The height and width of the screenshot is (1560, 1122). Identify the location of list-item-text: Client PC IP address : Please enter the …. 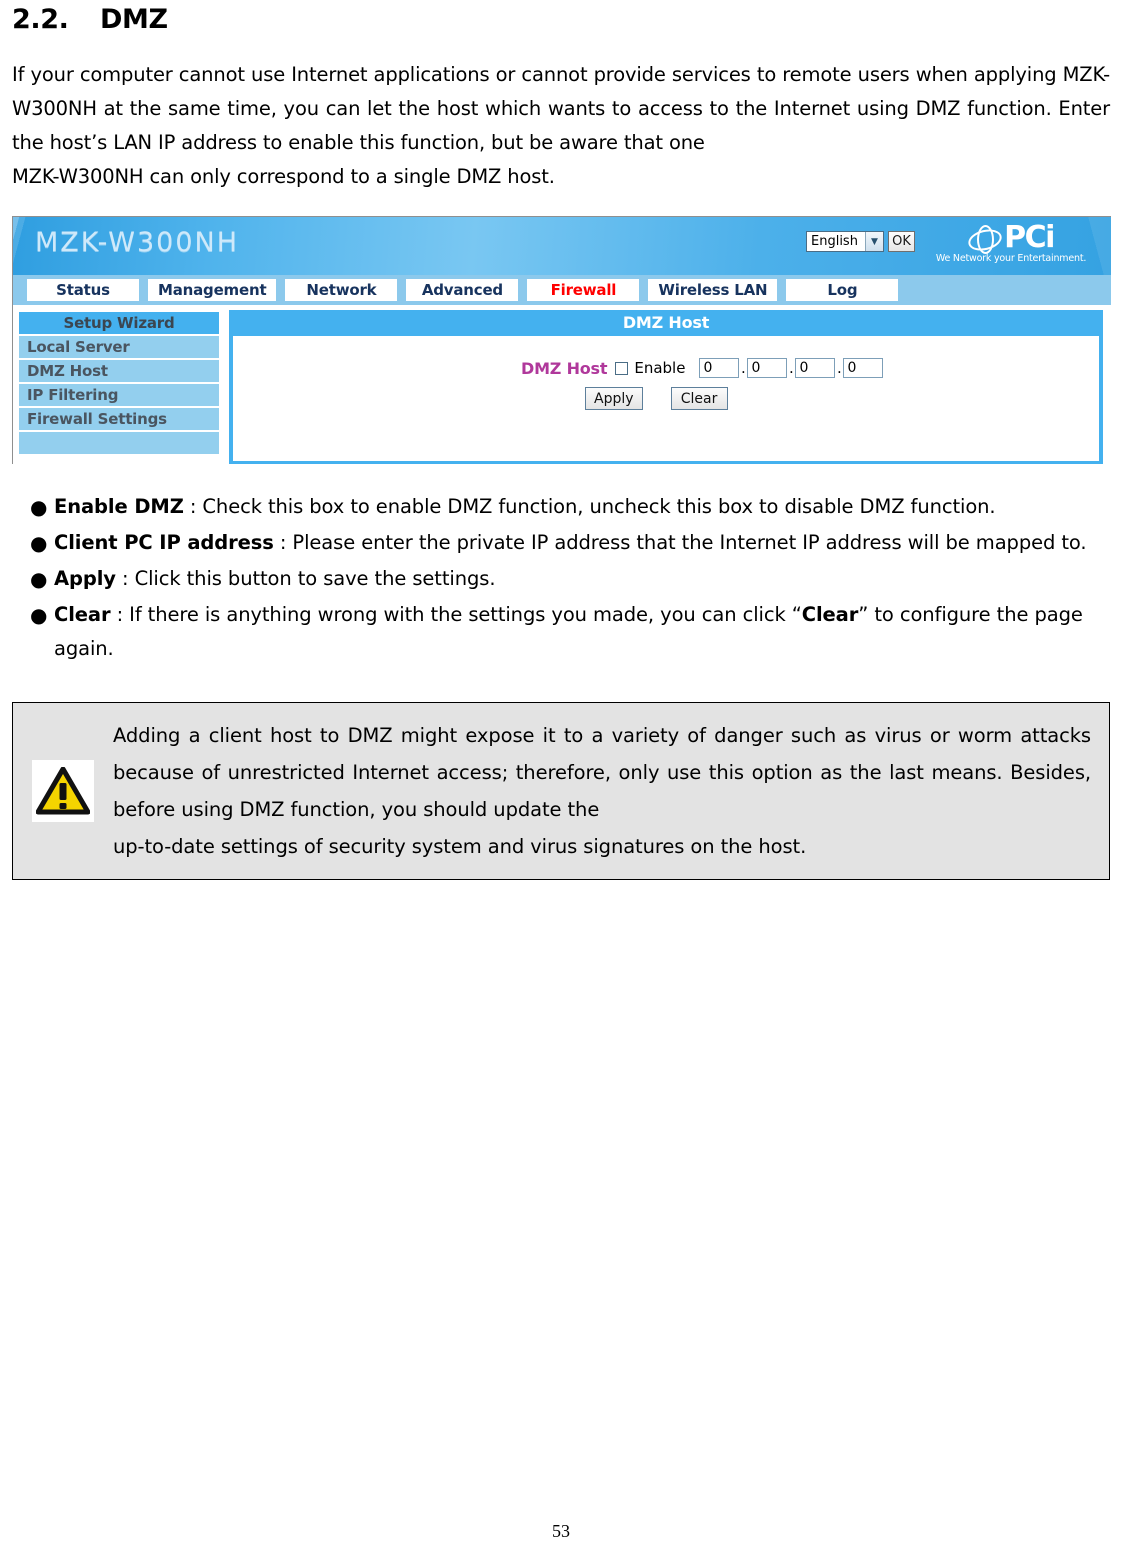
(582, 543).